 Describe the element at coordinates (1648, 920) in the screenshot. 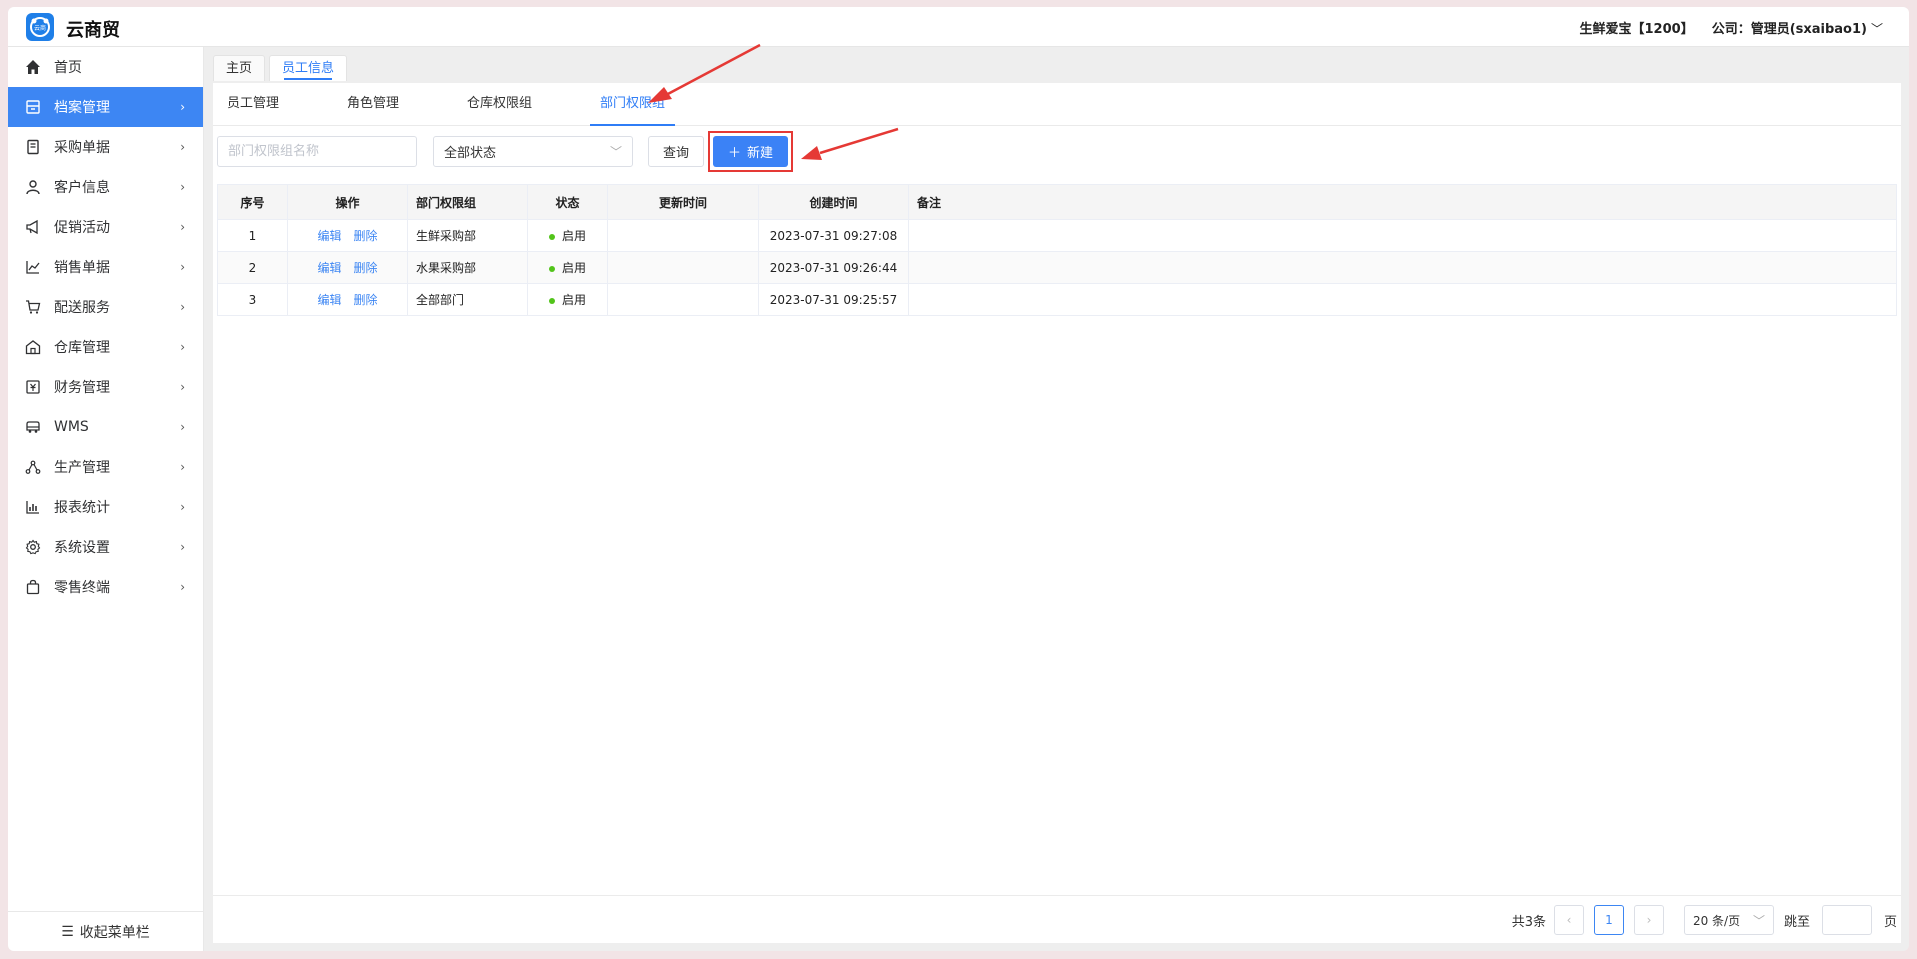

I see `next-page-button: ›` at that location.